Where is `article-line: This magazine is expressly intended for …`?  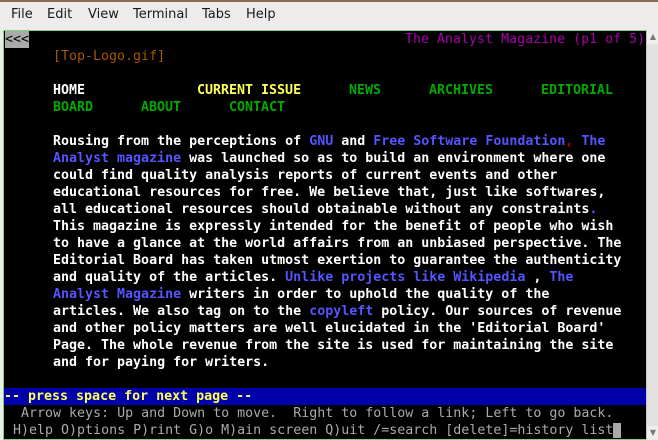 article-line: This magazine is expressly intended for … is located at coordinates (333, 226).